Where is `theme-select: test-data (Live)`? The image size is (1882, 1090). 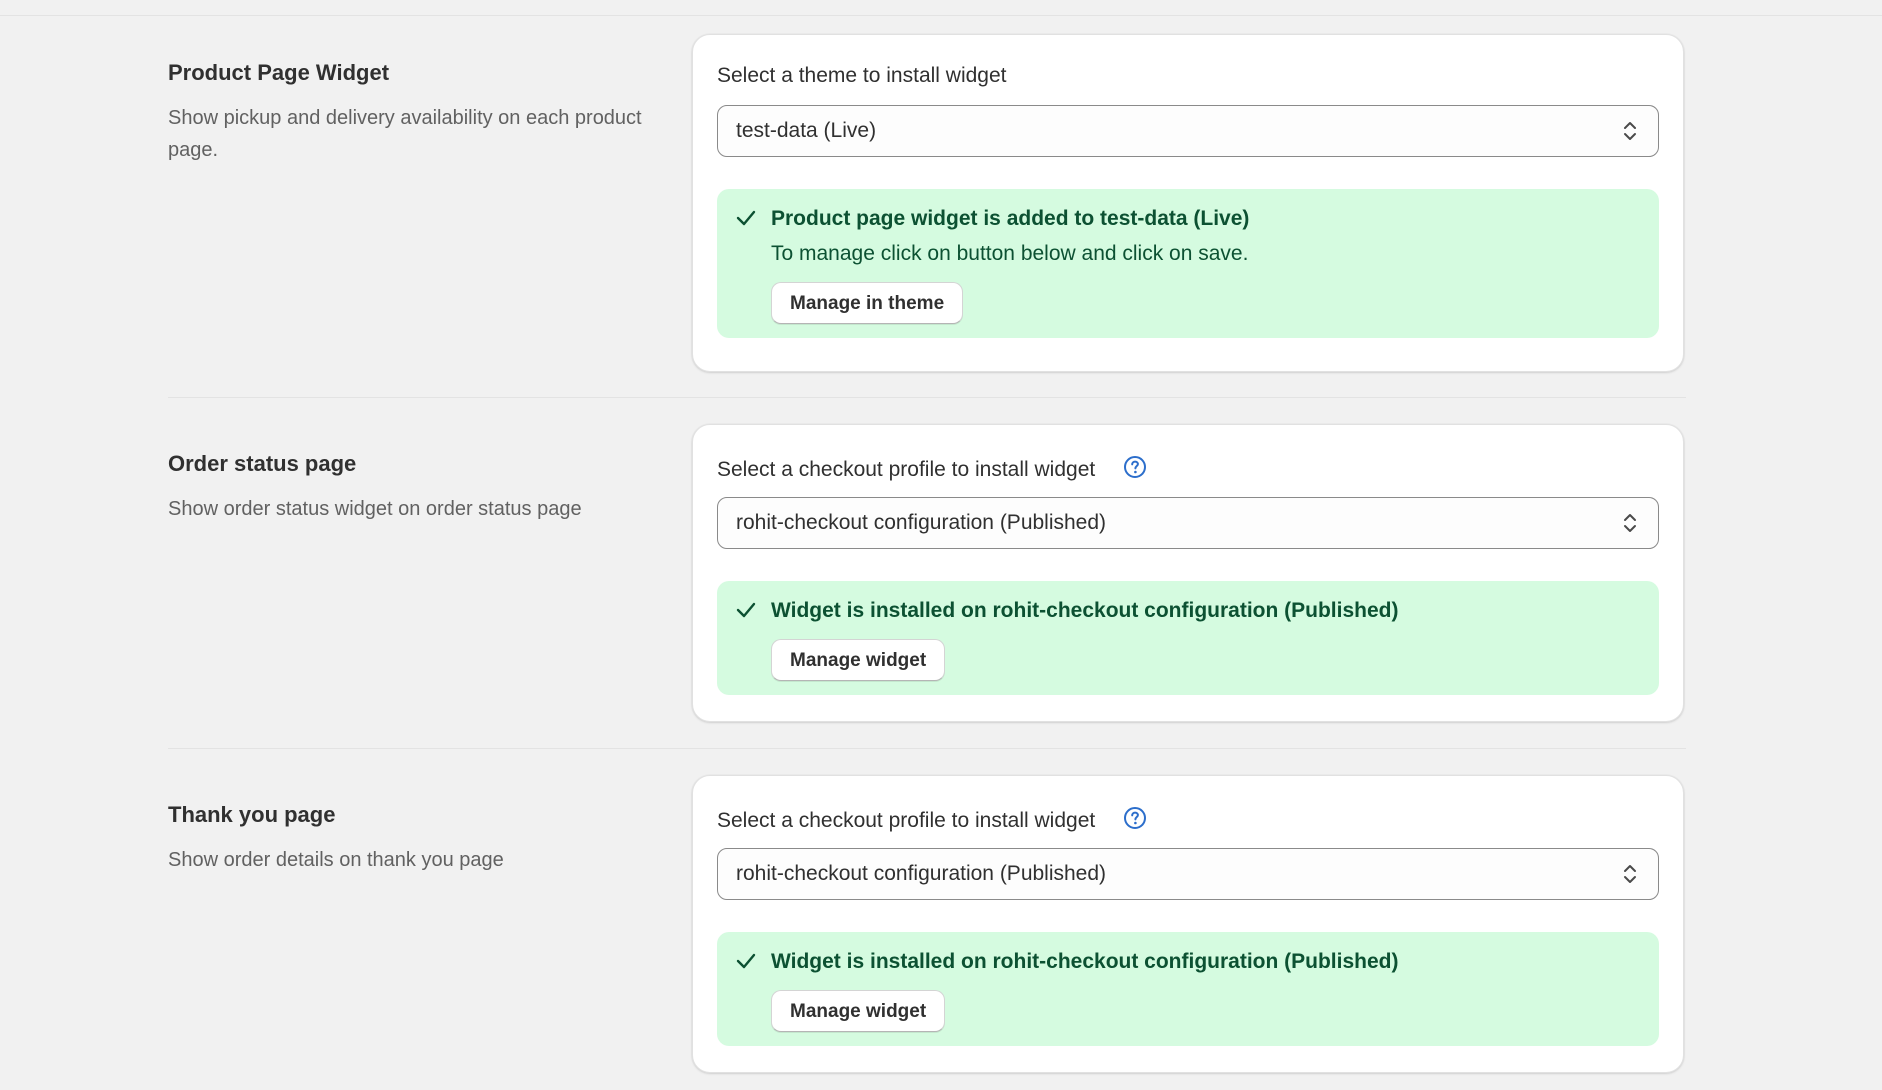 theme-select: test-data (Live) is located at coordinates (1188, 131).